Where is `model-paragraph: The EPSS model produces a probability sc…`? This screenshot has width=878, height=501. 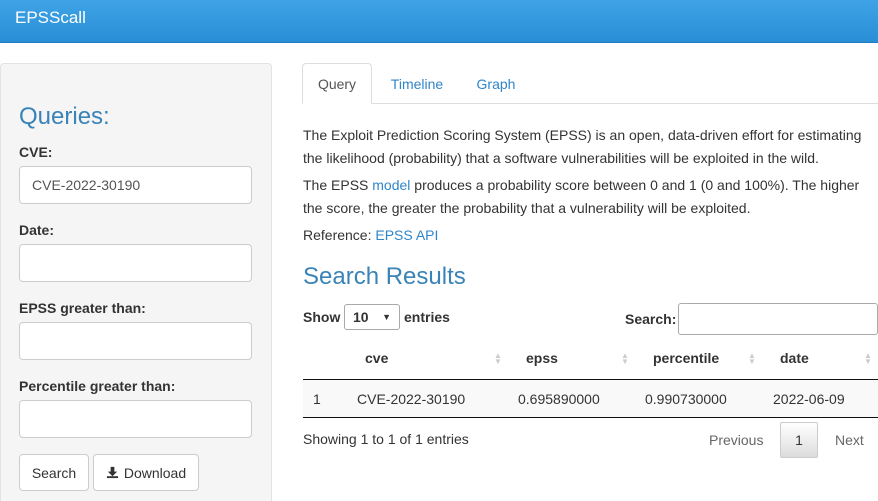
model-paragraph: The EPSS model produces a probability sc… is located at coordinates (583, 197).